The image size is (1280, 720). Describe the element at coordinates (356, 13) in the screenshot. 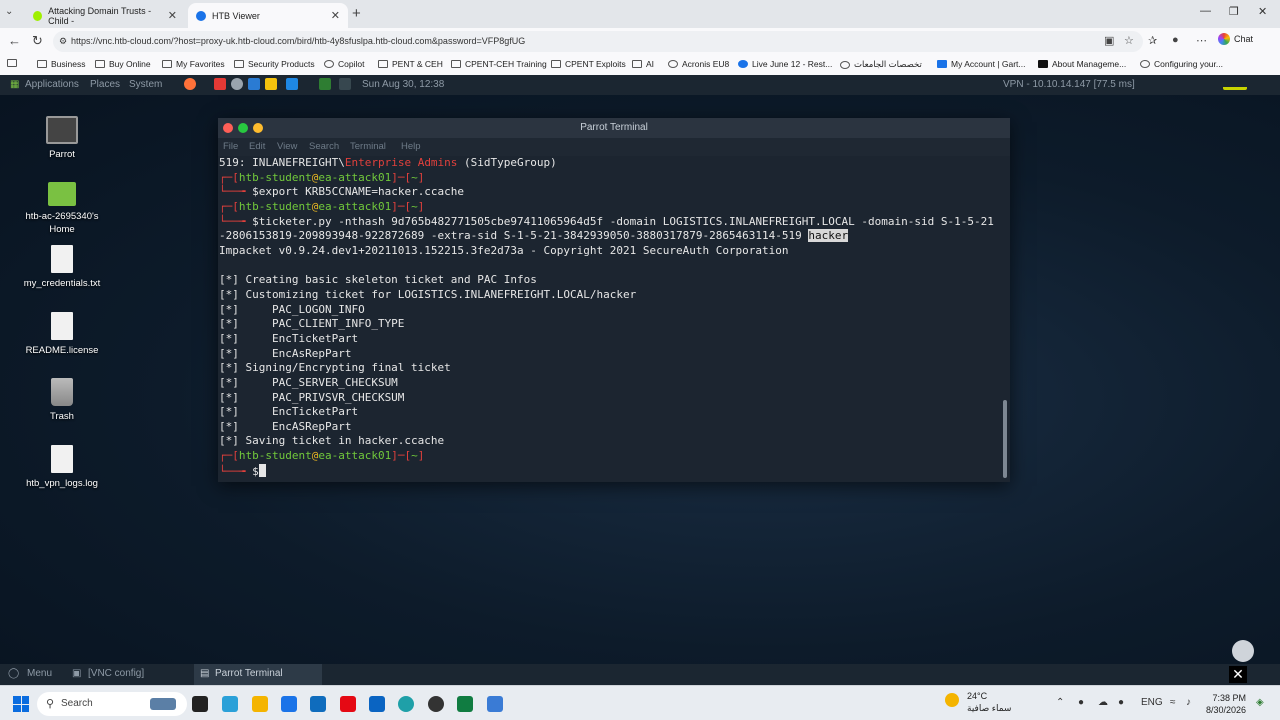

I see `new-tab-icon: +` at that location.